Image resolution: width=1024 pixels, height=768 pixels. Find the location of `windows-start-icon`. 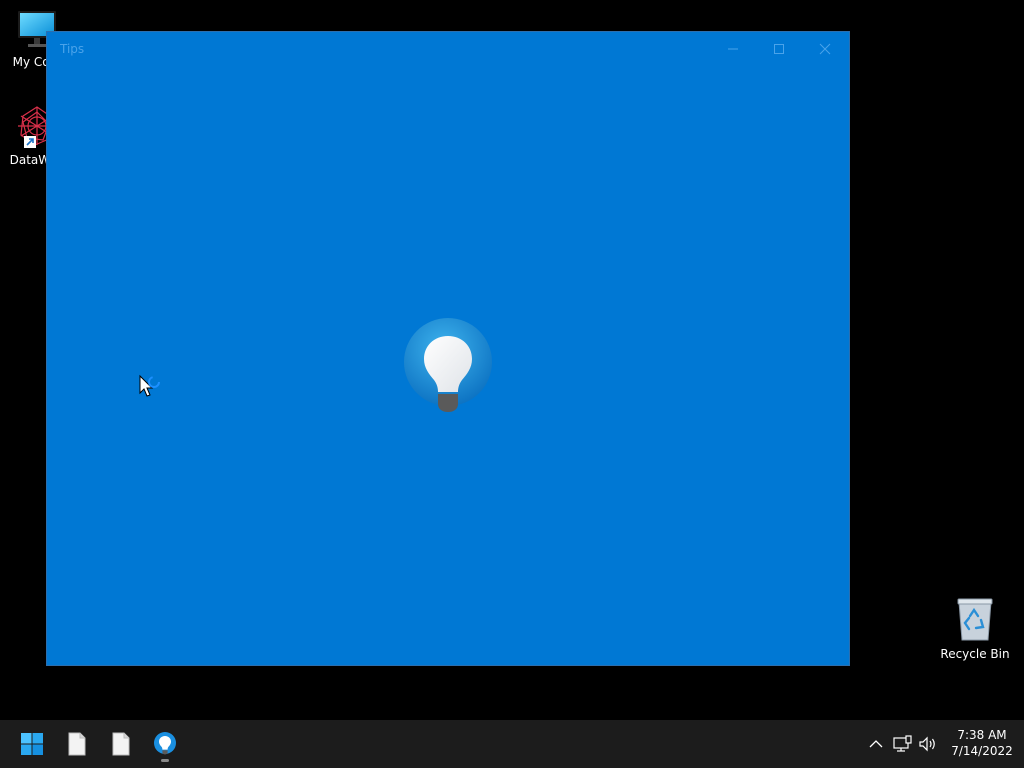

windows-start-icon is located at coordinates (32, 744).